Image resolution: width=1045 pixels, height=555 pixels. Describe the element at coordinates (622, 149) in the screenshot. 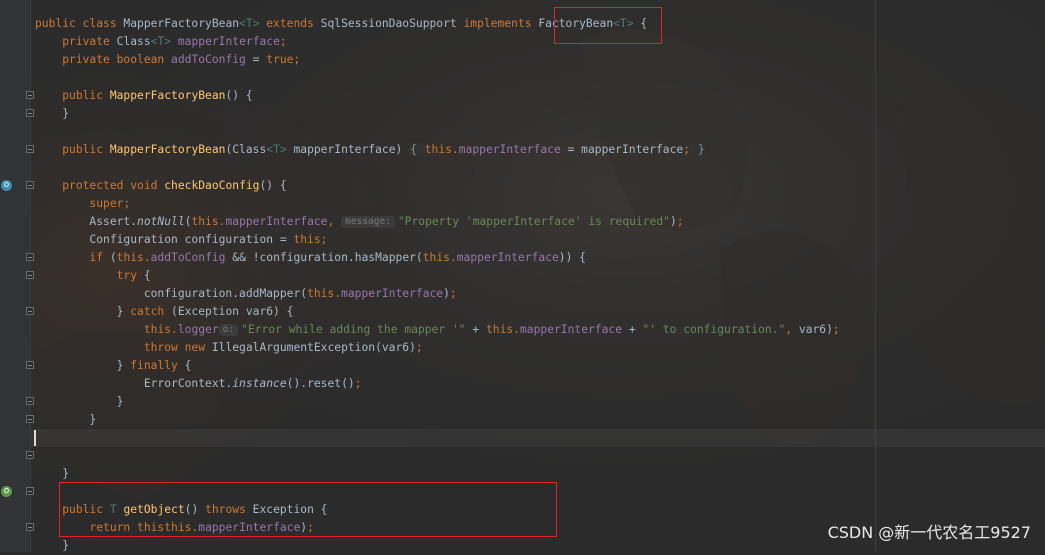

I see `code-token: = mapperInterface` at that location.